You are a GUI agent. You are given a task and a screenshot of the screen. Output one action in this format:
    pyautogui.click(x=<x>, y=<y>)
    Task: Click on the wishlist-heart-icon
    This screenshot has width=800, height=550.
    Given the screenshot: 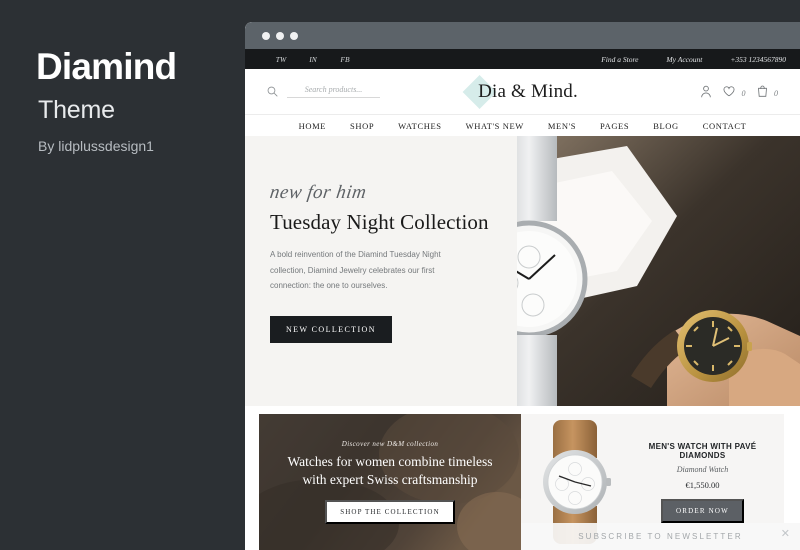 What is the action you would take?
    pyautogui.click(x=729, y=91)
    